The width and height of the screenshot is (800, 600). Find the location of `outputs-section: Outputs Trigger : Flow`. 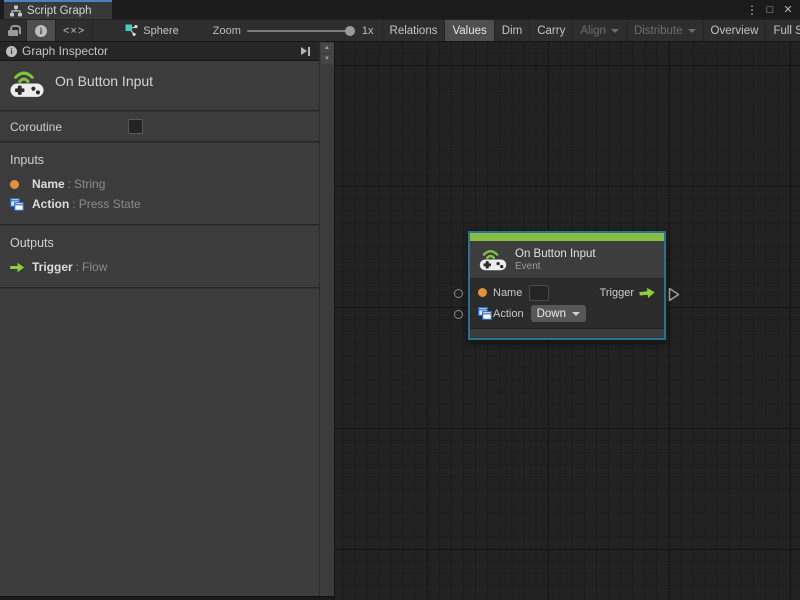

outputs-section: Outputs Trigger : Flow is located at coordinates (159, 256).